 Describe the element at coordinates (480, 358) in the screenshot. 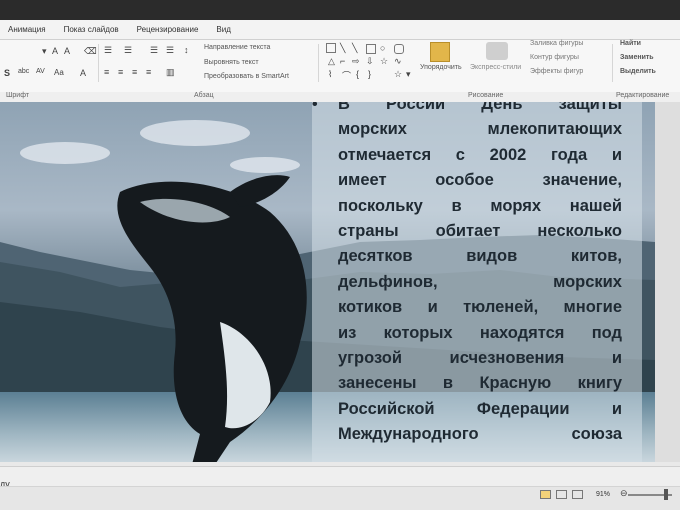

I see `text-line: угрозой исчезновения и` at that location.